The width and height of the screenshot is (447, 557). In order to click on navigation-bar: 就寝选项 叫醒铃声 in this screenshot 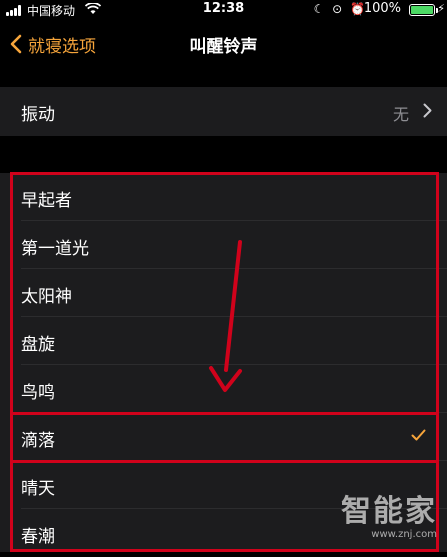, I will do `click(223, 44)`.